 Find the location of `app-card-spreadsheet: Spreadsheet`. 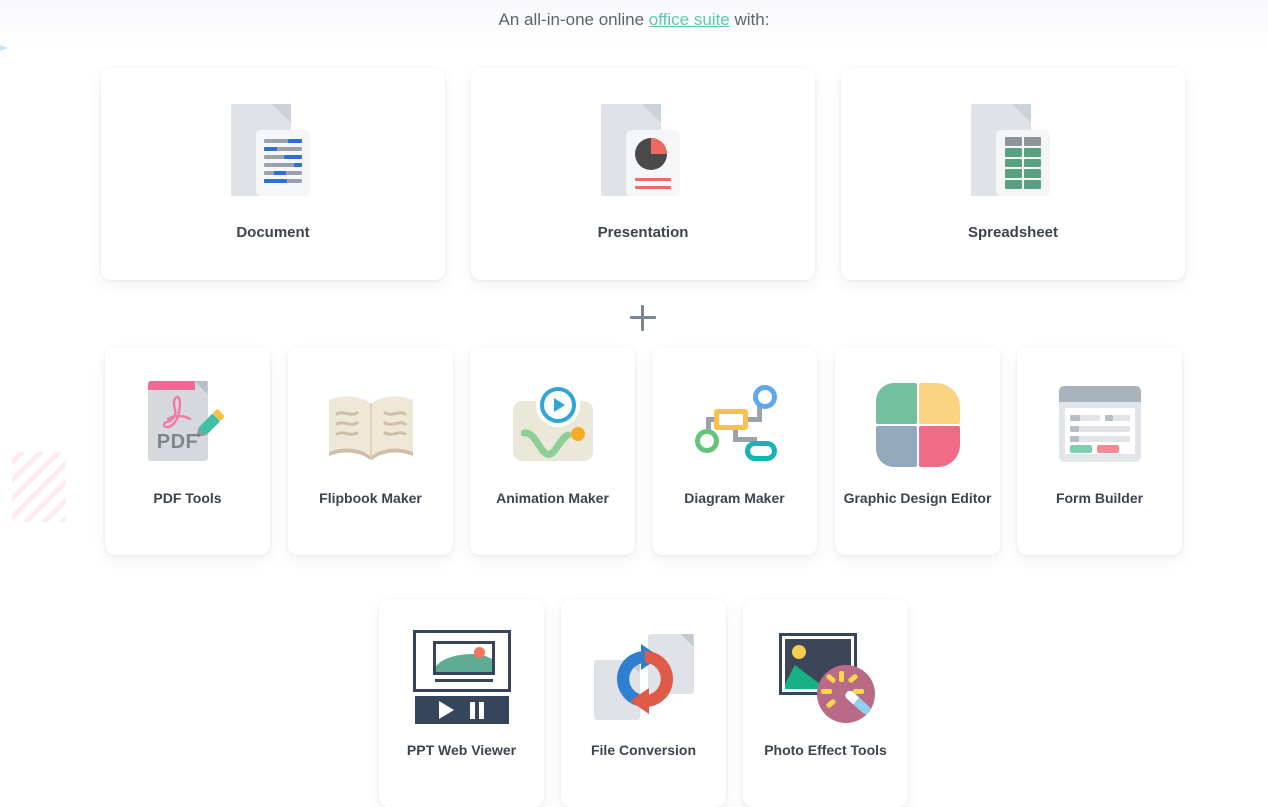

app-card-spreadsheet: Spreadsheet is located at coordinates (1013, 174).